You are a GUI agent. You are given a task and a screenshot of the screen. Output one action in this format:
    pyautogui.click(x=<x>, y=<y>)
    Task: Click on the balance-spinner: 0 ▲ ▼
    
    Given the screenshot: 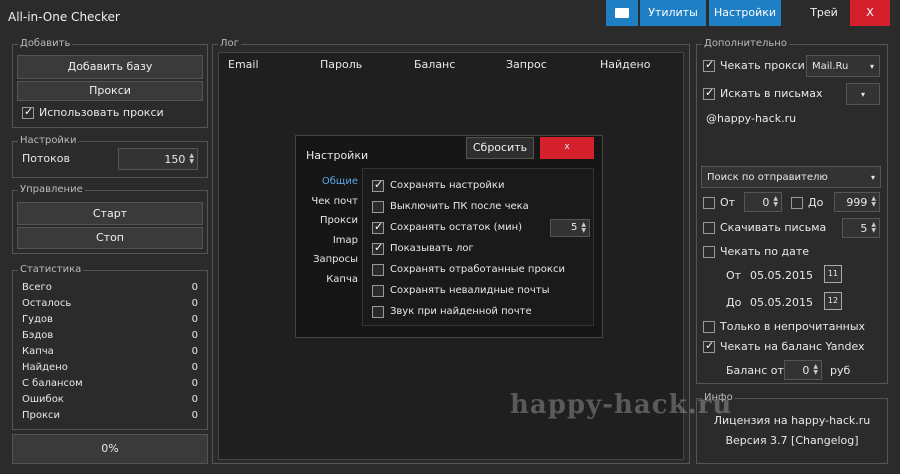 What is the action you would take?
    pyautogui.click(x=803, y=370)
    